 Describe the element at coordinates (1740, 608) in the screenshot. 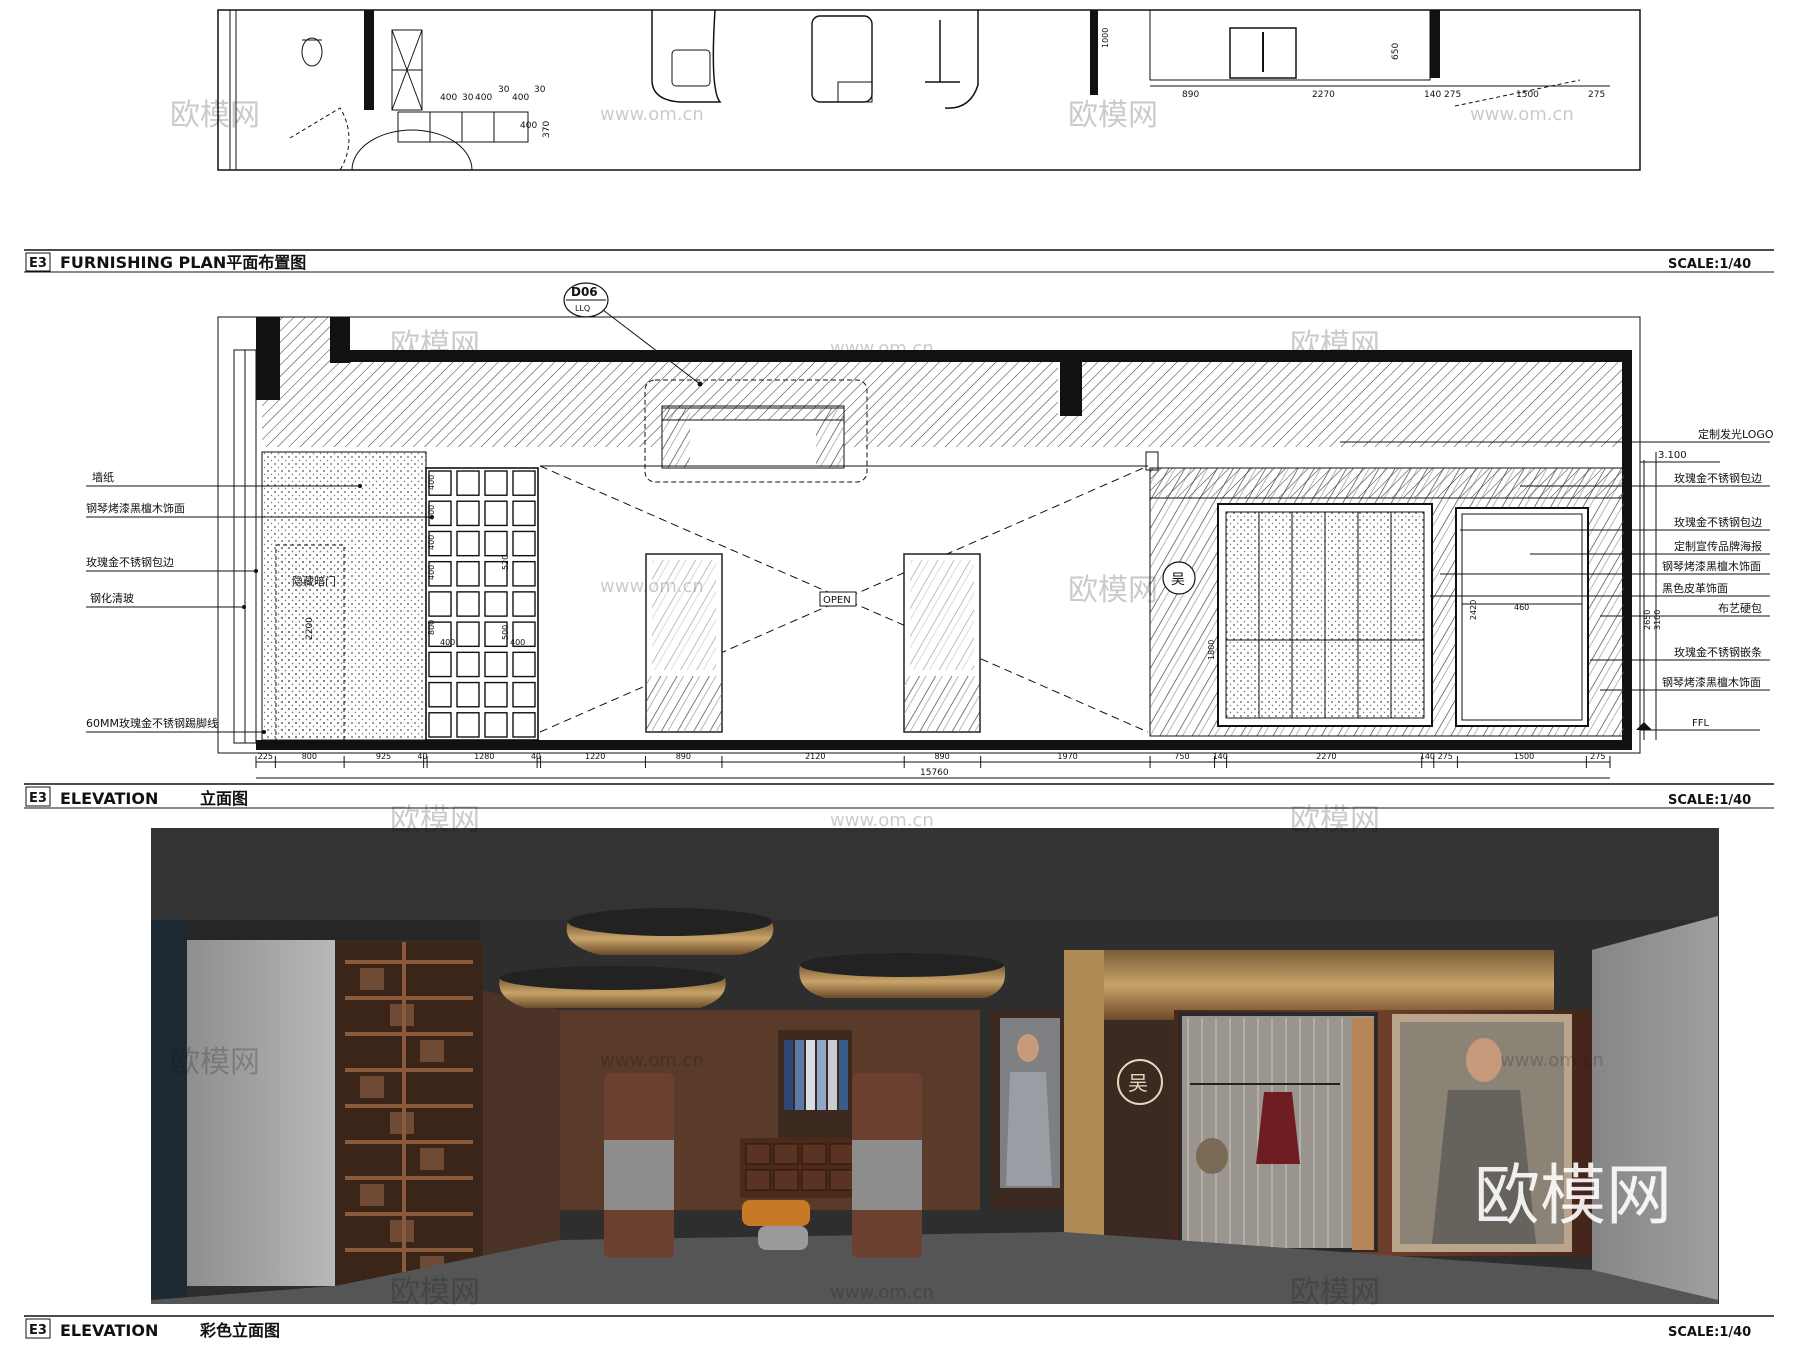

I see `svg-text: 布艺硬包` at that location.